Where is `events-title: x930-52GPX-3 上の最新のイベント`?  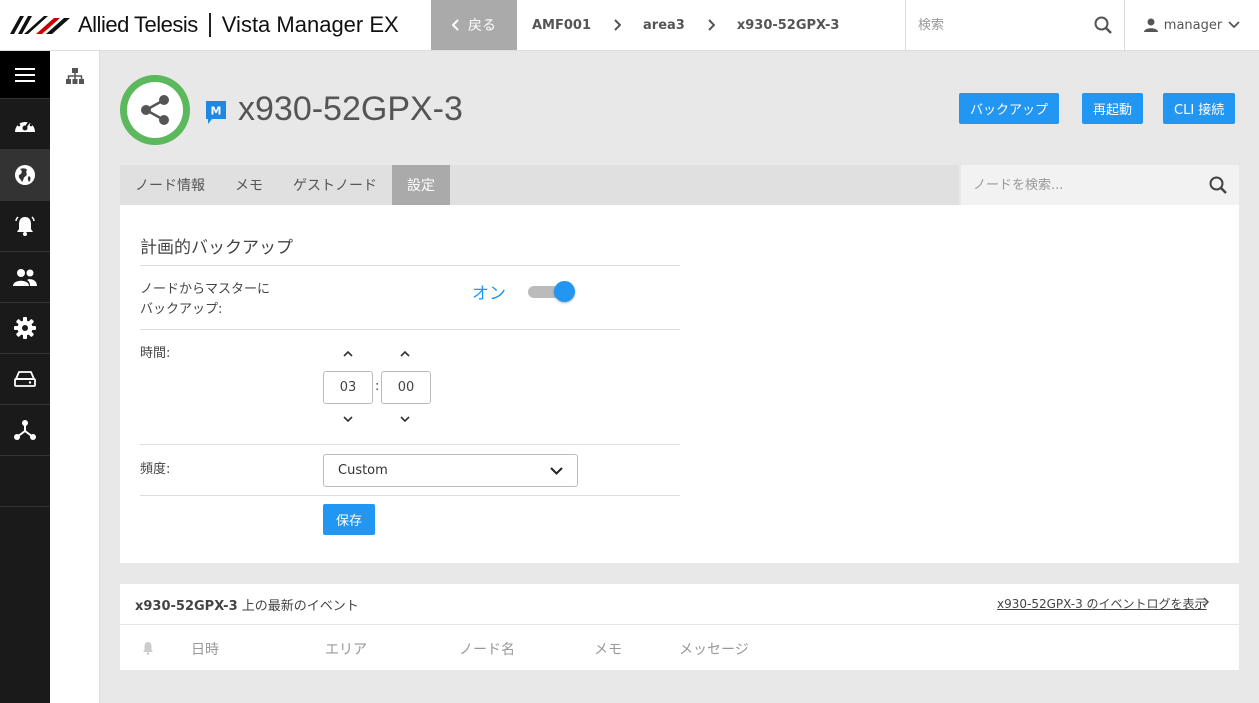 events-title: x930-52GPX-3 上の最新のイベント is located at coordinates (247, 604).